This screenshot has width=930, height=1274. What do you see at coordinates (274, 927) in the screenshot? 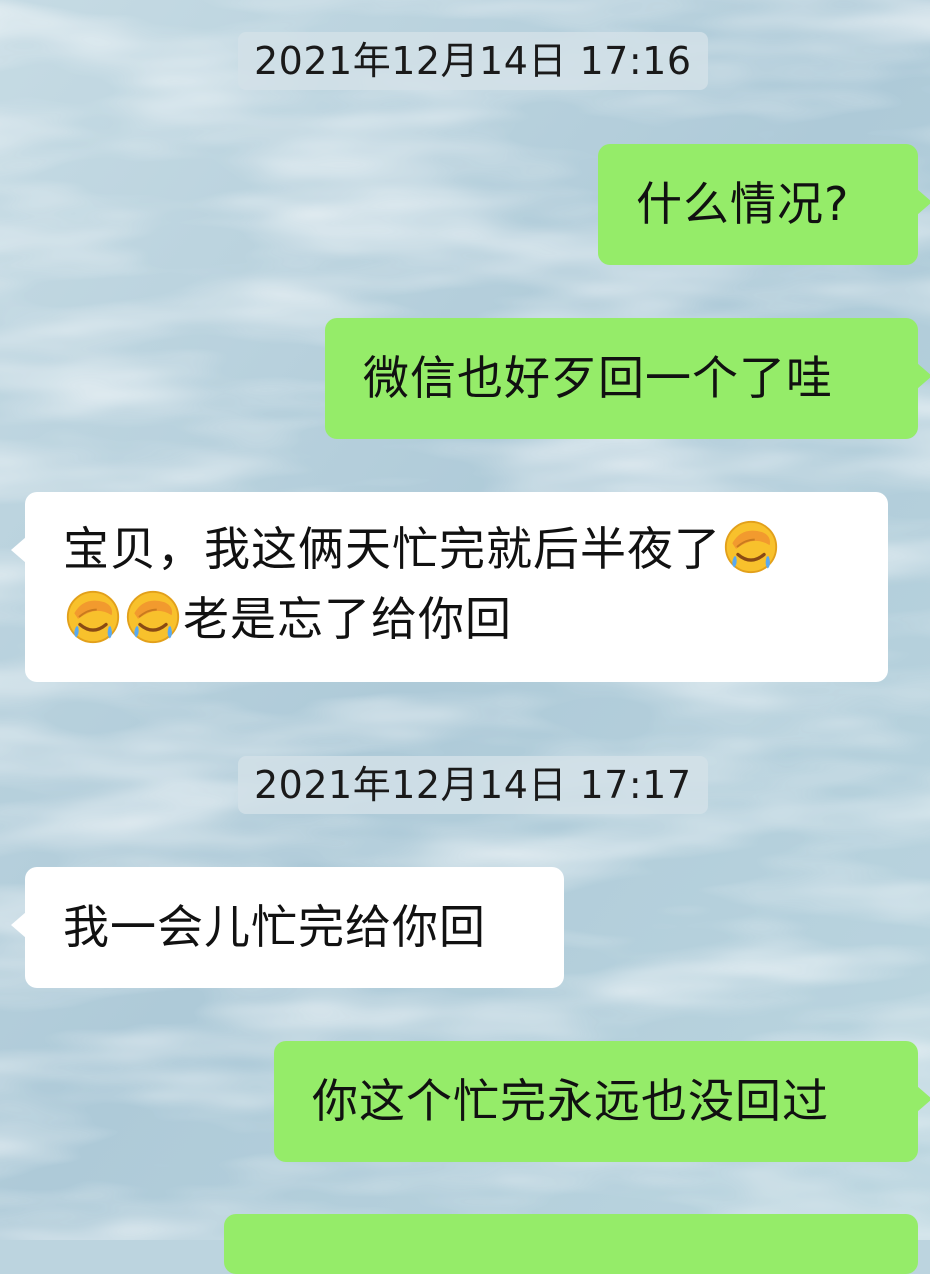
I see `message-text: 我一会儿忙完给你回` at bounding box center [274, 927].